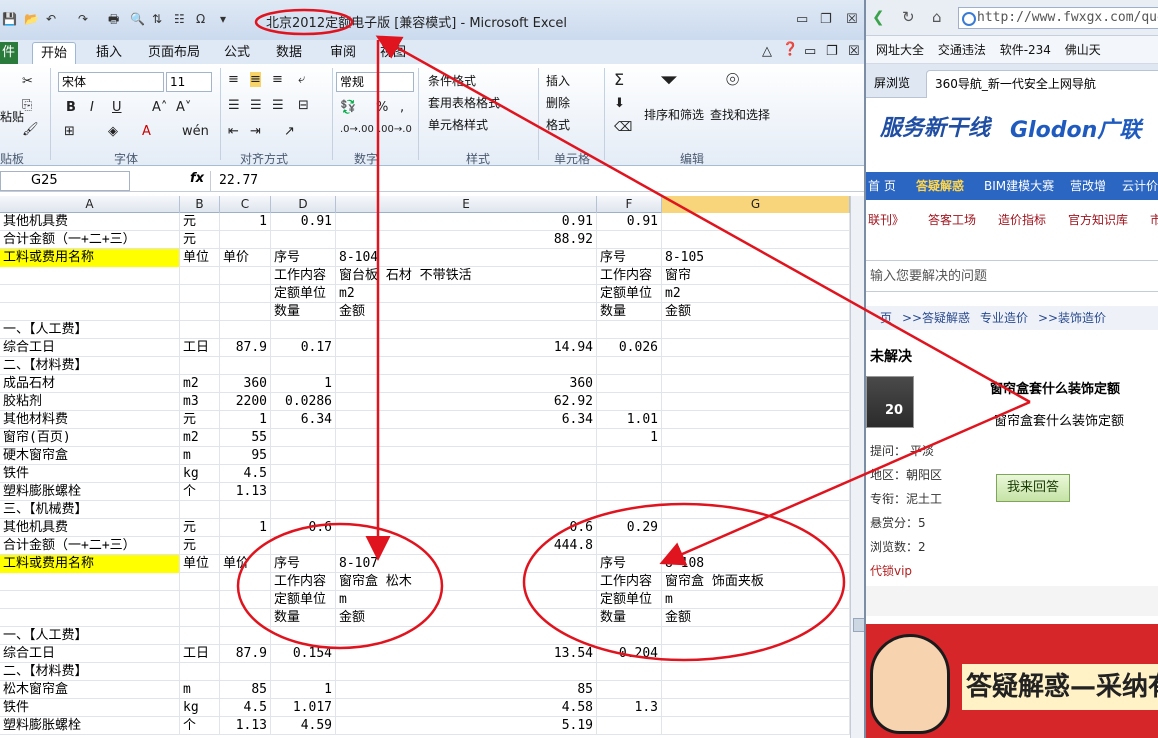  I want to click on cell-a: 塑料膨胀螺栓, so click(90, 726).